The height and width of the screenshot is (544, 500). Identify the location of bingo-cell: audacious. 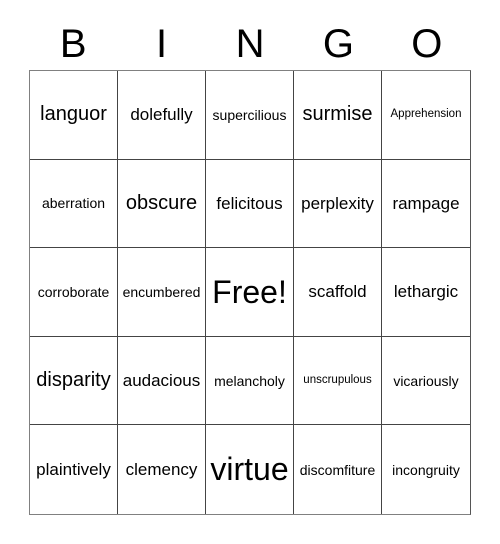
(162, 381).